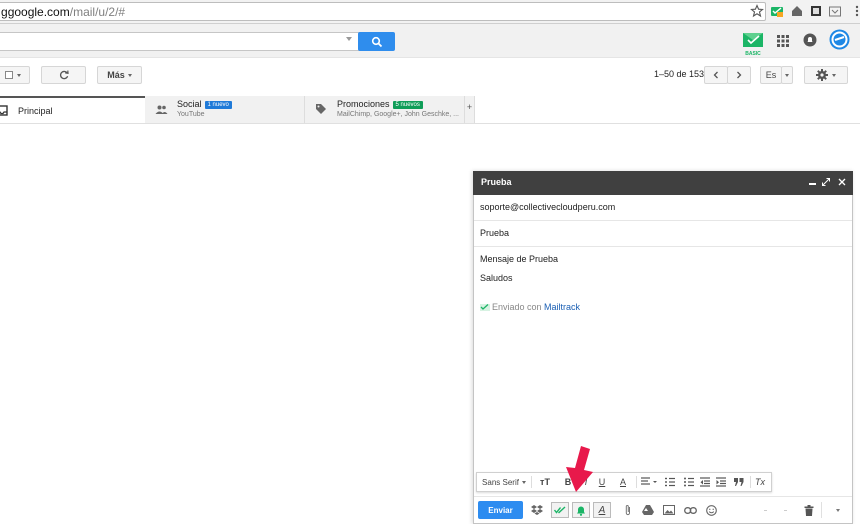  What do you see at coordinates (349, 39) in the screenshot?
I see `search-options-caret-icon` at bounding box center [349, 39].